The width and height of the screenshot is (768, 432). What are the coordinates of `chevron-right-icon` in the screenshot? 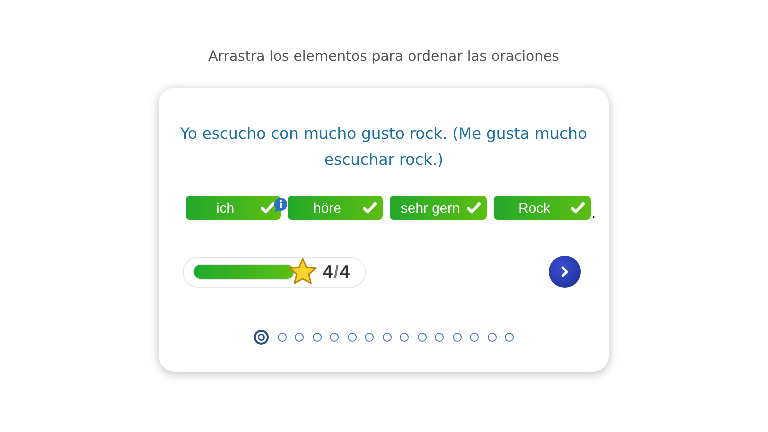 It's located at (565, 272).